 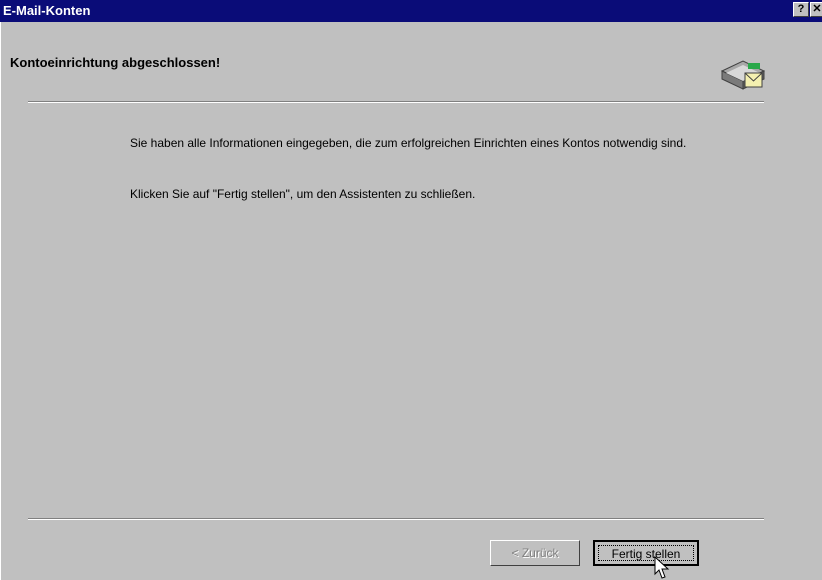 What do you see at coordinates (801, 9) in the screenshot?
I see `help-button: ?` at bounding box center [801, 9].